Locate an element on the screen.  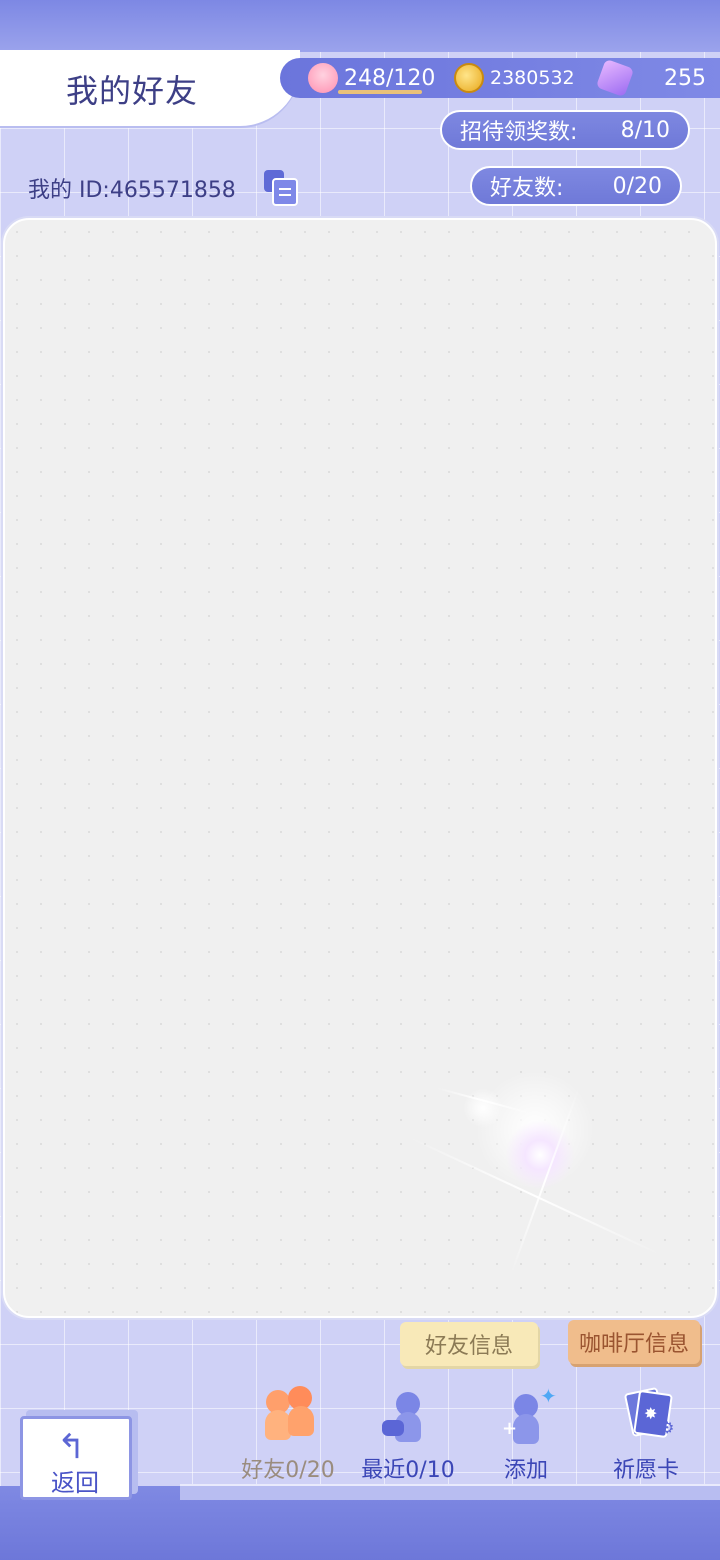
top-band is located at coordinates (360, 26).